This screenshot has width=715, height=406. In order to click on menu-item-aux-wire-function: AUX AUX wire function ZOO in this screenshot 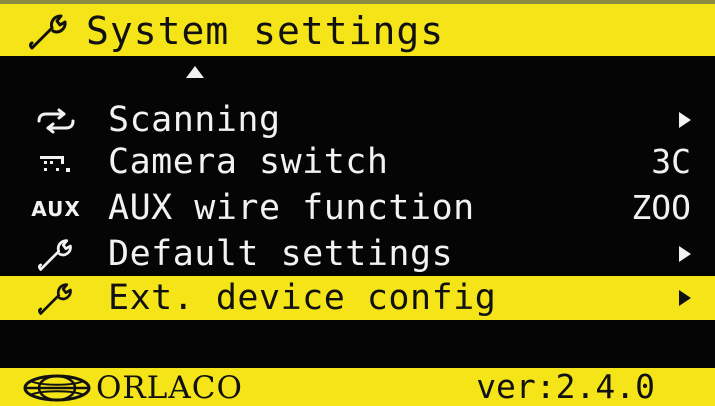, I will do `click(357, 208)`.